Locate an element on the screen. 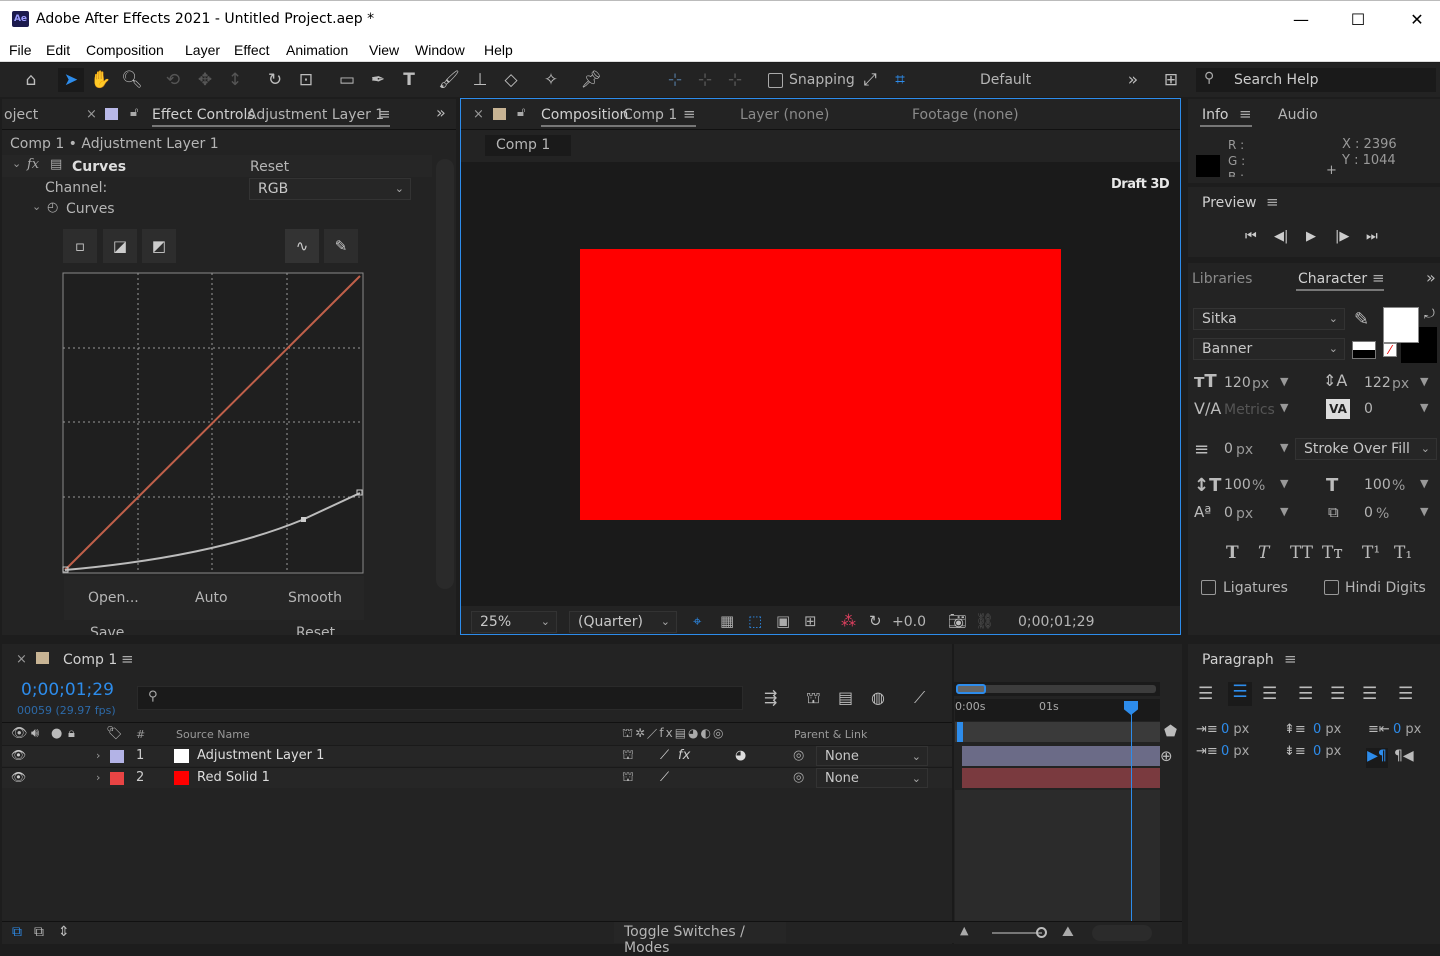 The height and width of the screenshot is (956, 1440). footage-tab: Footage (none) is located at coordinates (965, 115).